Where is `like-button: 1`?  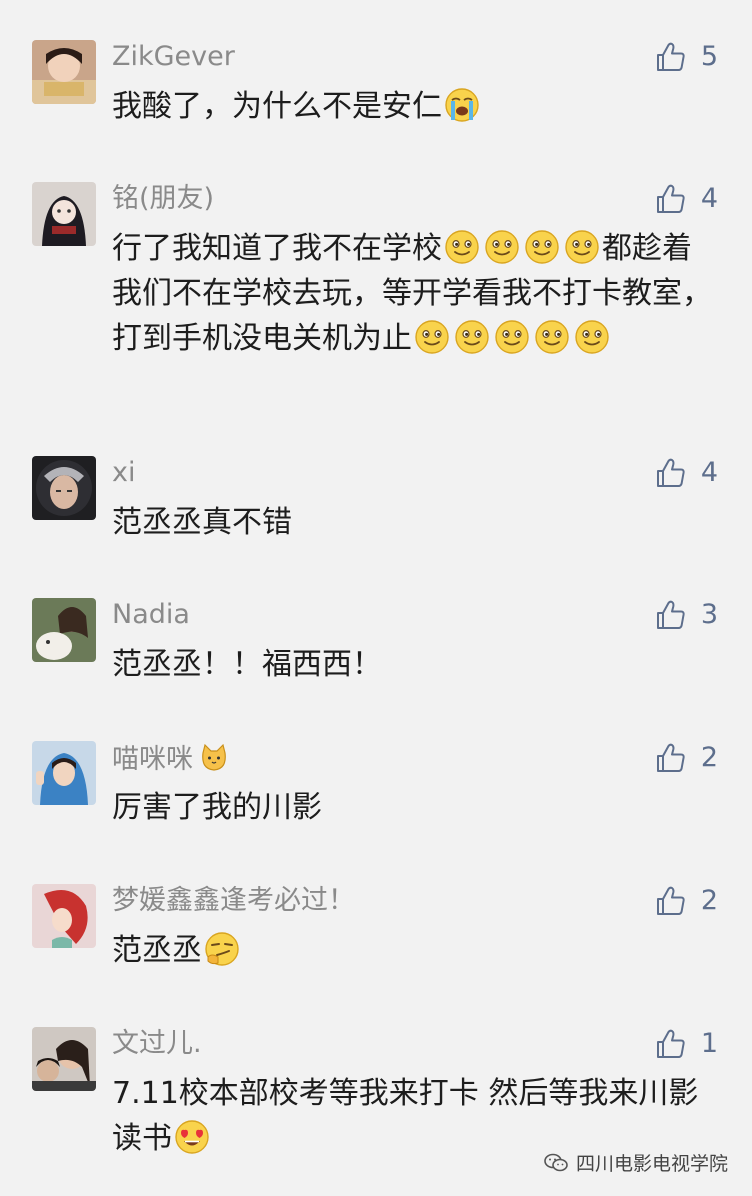 like-button: 1 is located at coordinates (686, 1044).